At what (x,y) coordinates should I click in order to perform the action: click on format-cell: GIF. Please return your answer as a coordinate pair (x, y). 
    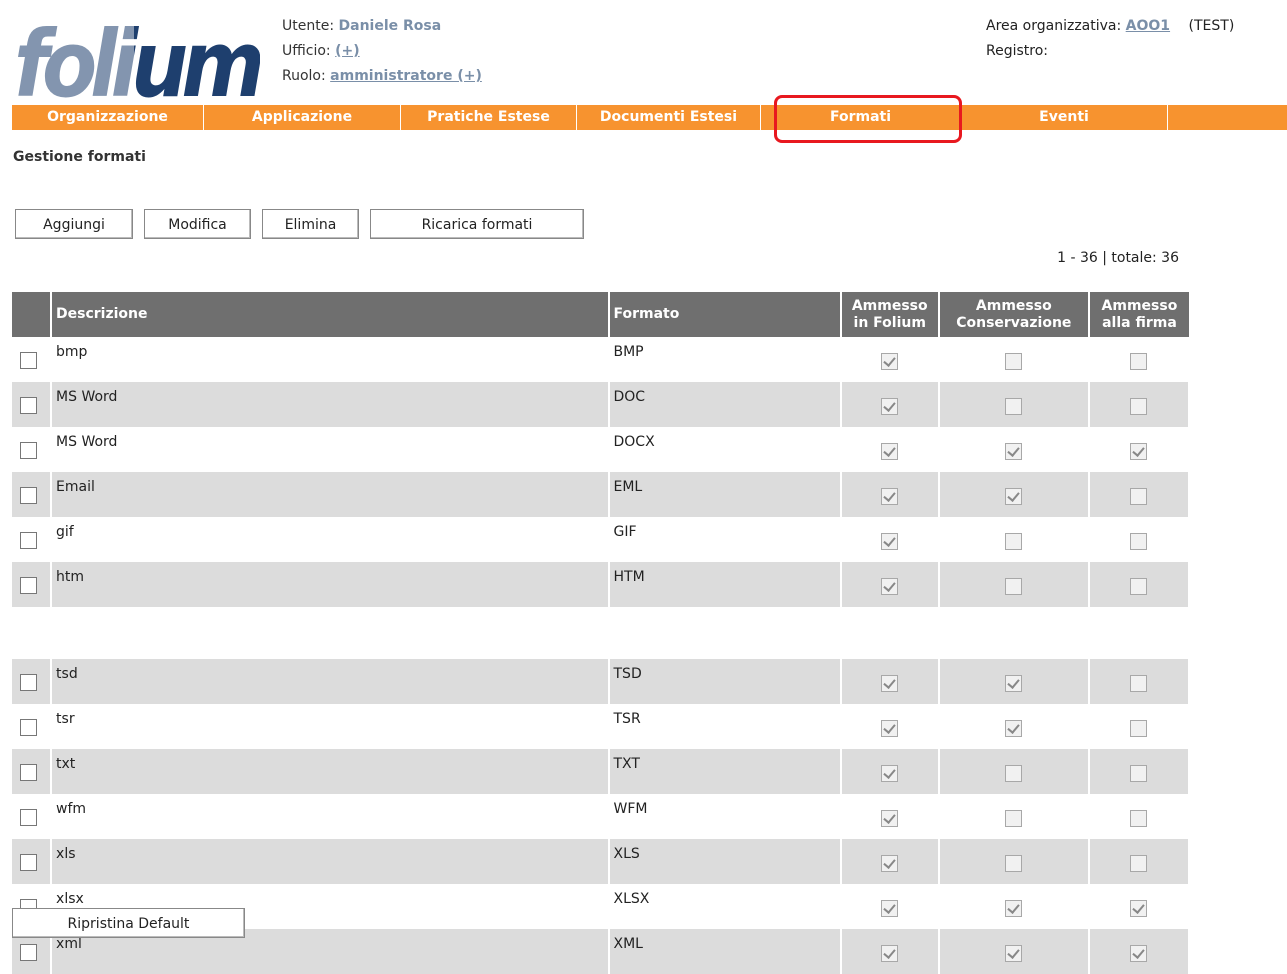
    Looking at the image, I should click on (725, 539).